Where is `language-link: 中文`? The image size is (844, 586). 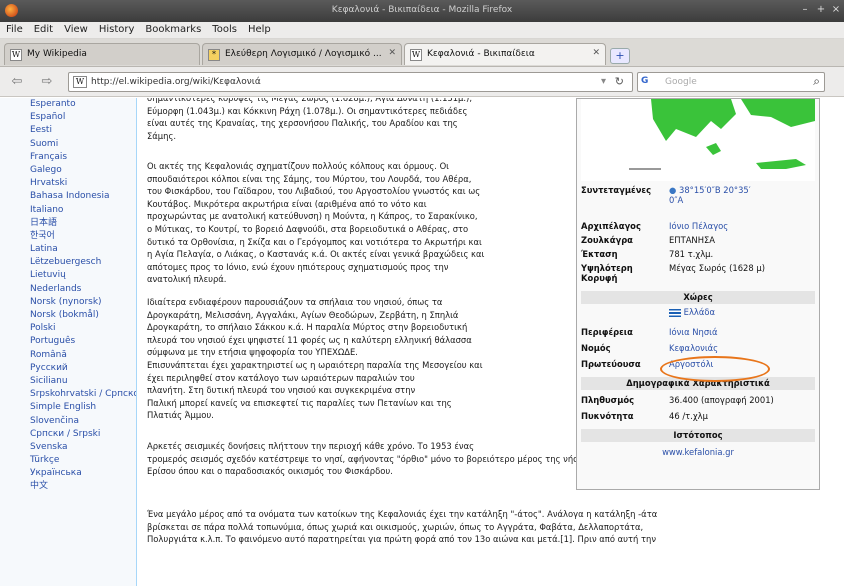 language-link: 中文 is located at coordinates (80, 486).